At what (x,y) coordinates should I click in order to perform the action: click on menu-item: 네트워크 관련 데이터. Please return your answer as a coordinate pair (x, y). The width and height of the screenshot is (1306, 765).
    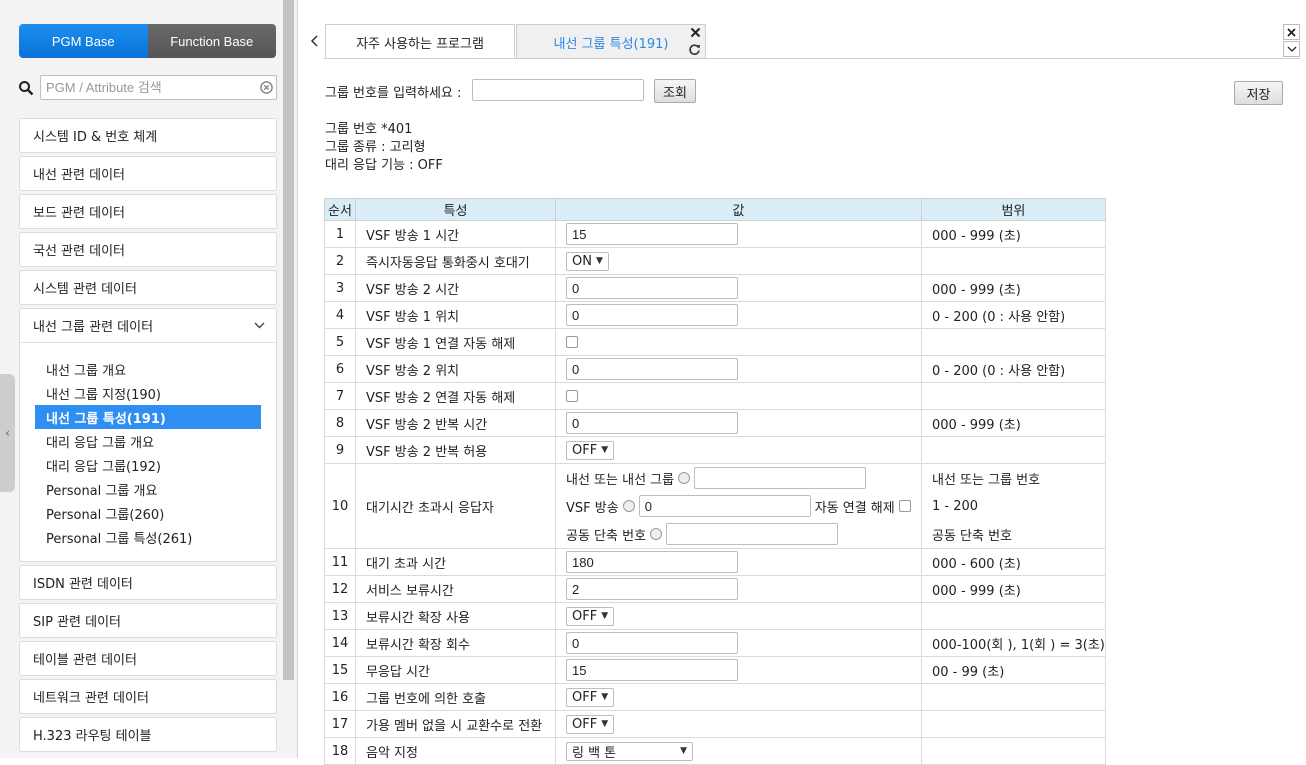
    Looking at the image, I should click on (148, 696).